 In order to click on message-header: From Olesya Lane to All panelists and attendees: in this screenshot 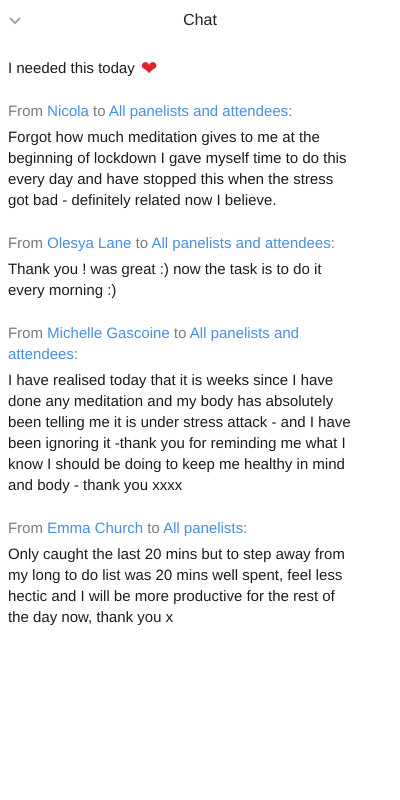, I will do `click(171, 243)`.